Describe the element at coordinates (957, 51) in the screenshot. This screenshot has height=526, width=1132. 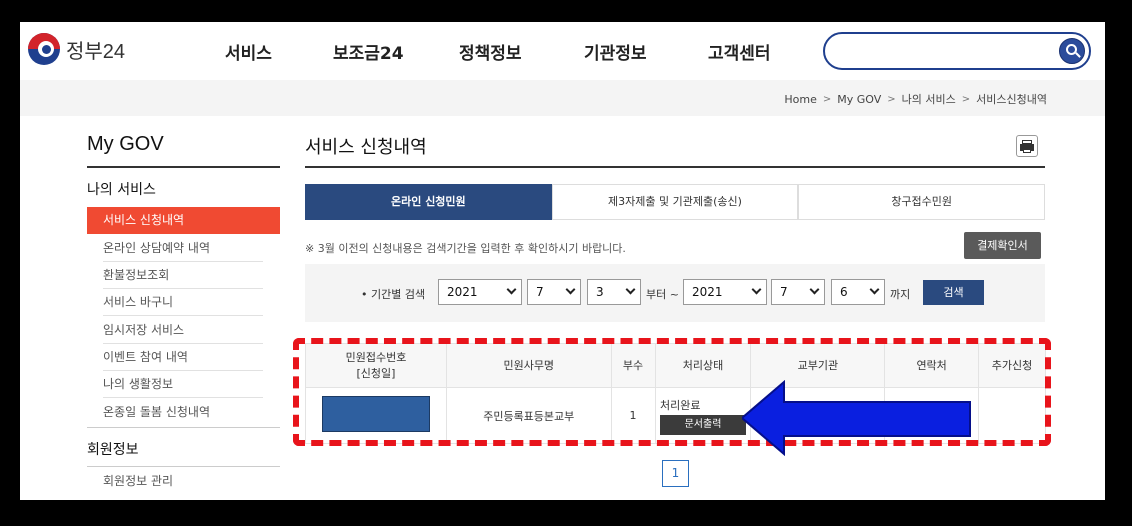
I see `search-input` at that location.